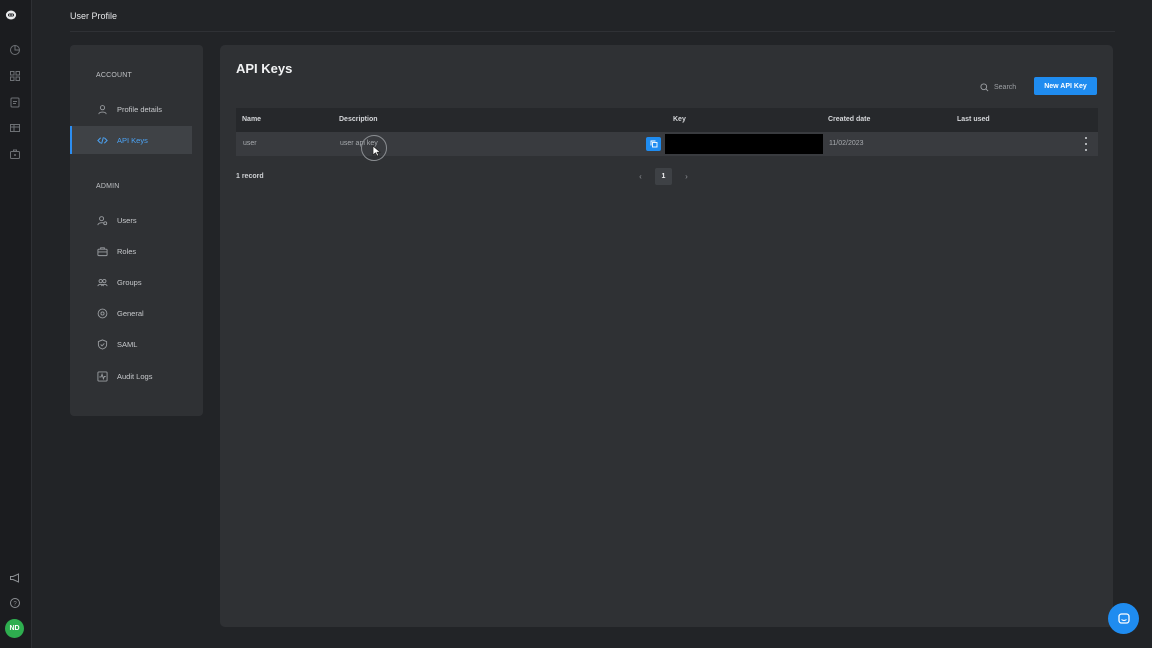  I want to click on prev-page-button: ‹, so click(640, 176).